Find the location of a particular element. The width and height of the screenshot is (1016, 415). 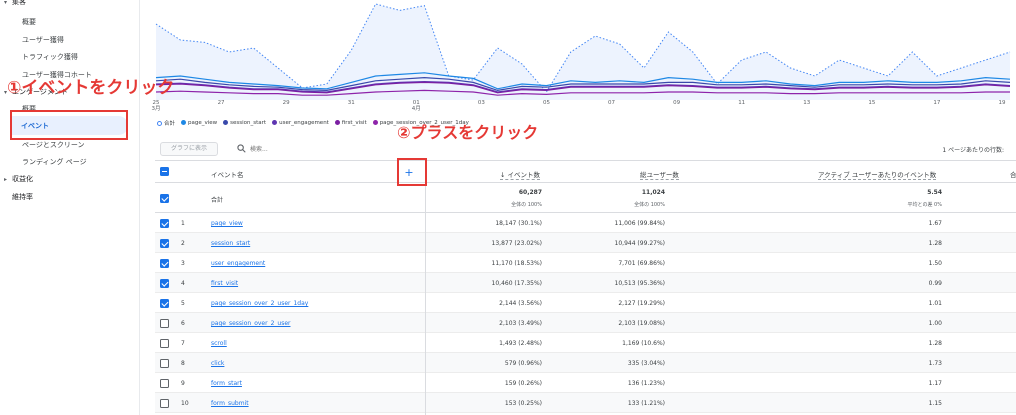

annotation-step2: ②プラスをクリック is located at coordinates (468, 132).